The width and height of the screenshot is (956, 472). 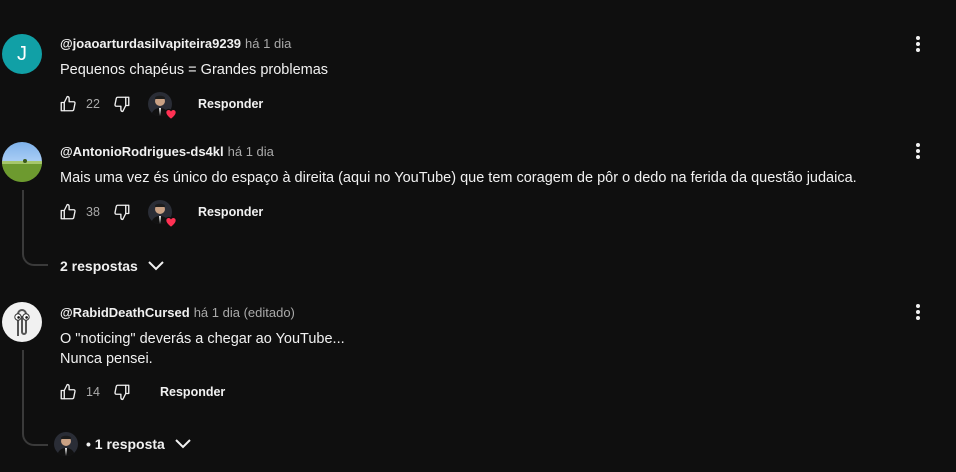 What do you see at coordinates (125, 444) in the screenshot?
I see `replies-label: • 1 resposta` at bounding box center [125, 444].